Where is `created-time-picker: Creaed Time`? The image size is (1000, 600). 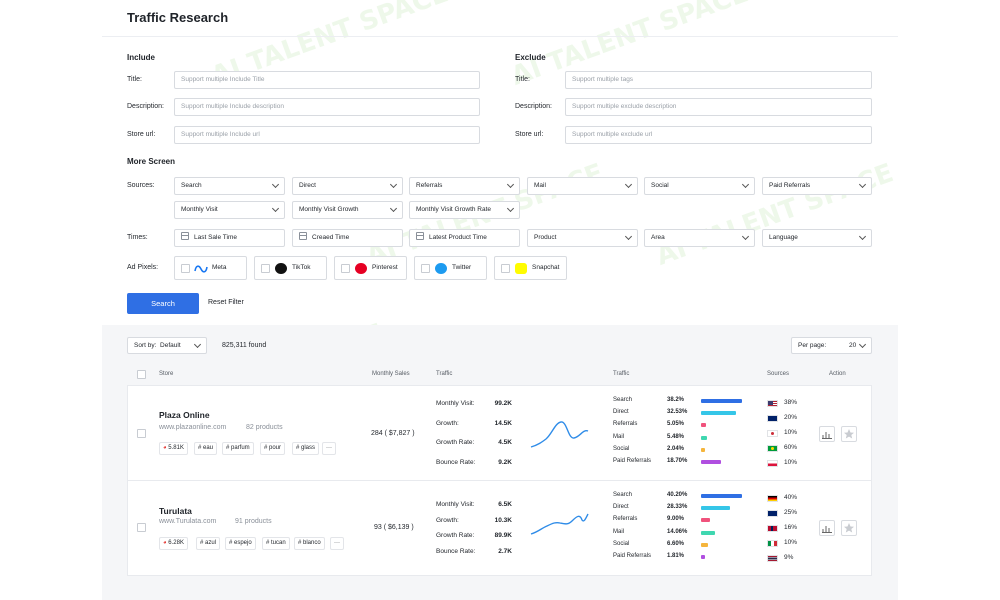
created-time-picker: Creaed Time is located at coordinates (347, 238).